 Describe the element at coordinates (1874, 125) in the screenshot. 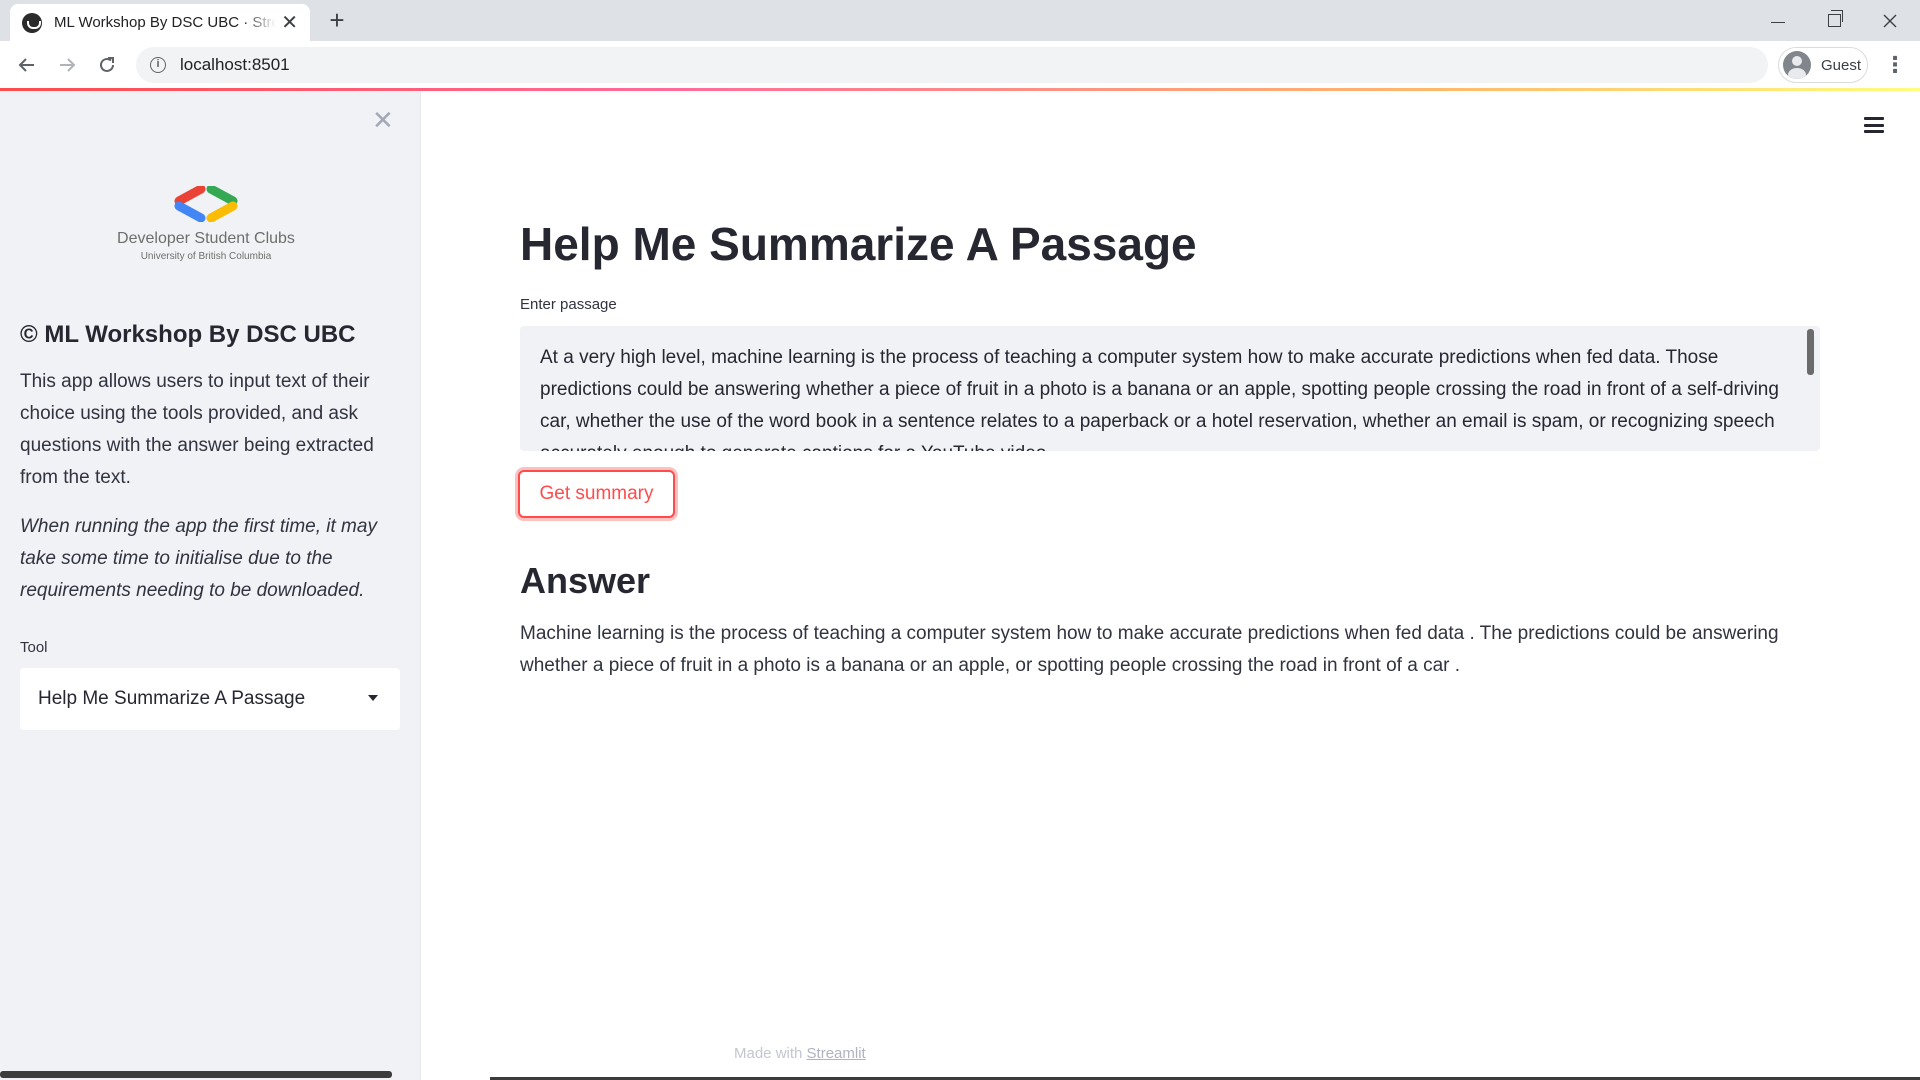

I see `hamburger-icon` at that location.